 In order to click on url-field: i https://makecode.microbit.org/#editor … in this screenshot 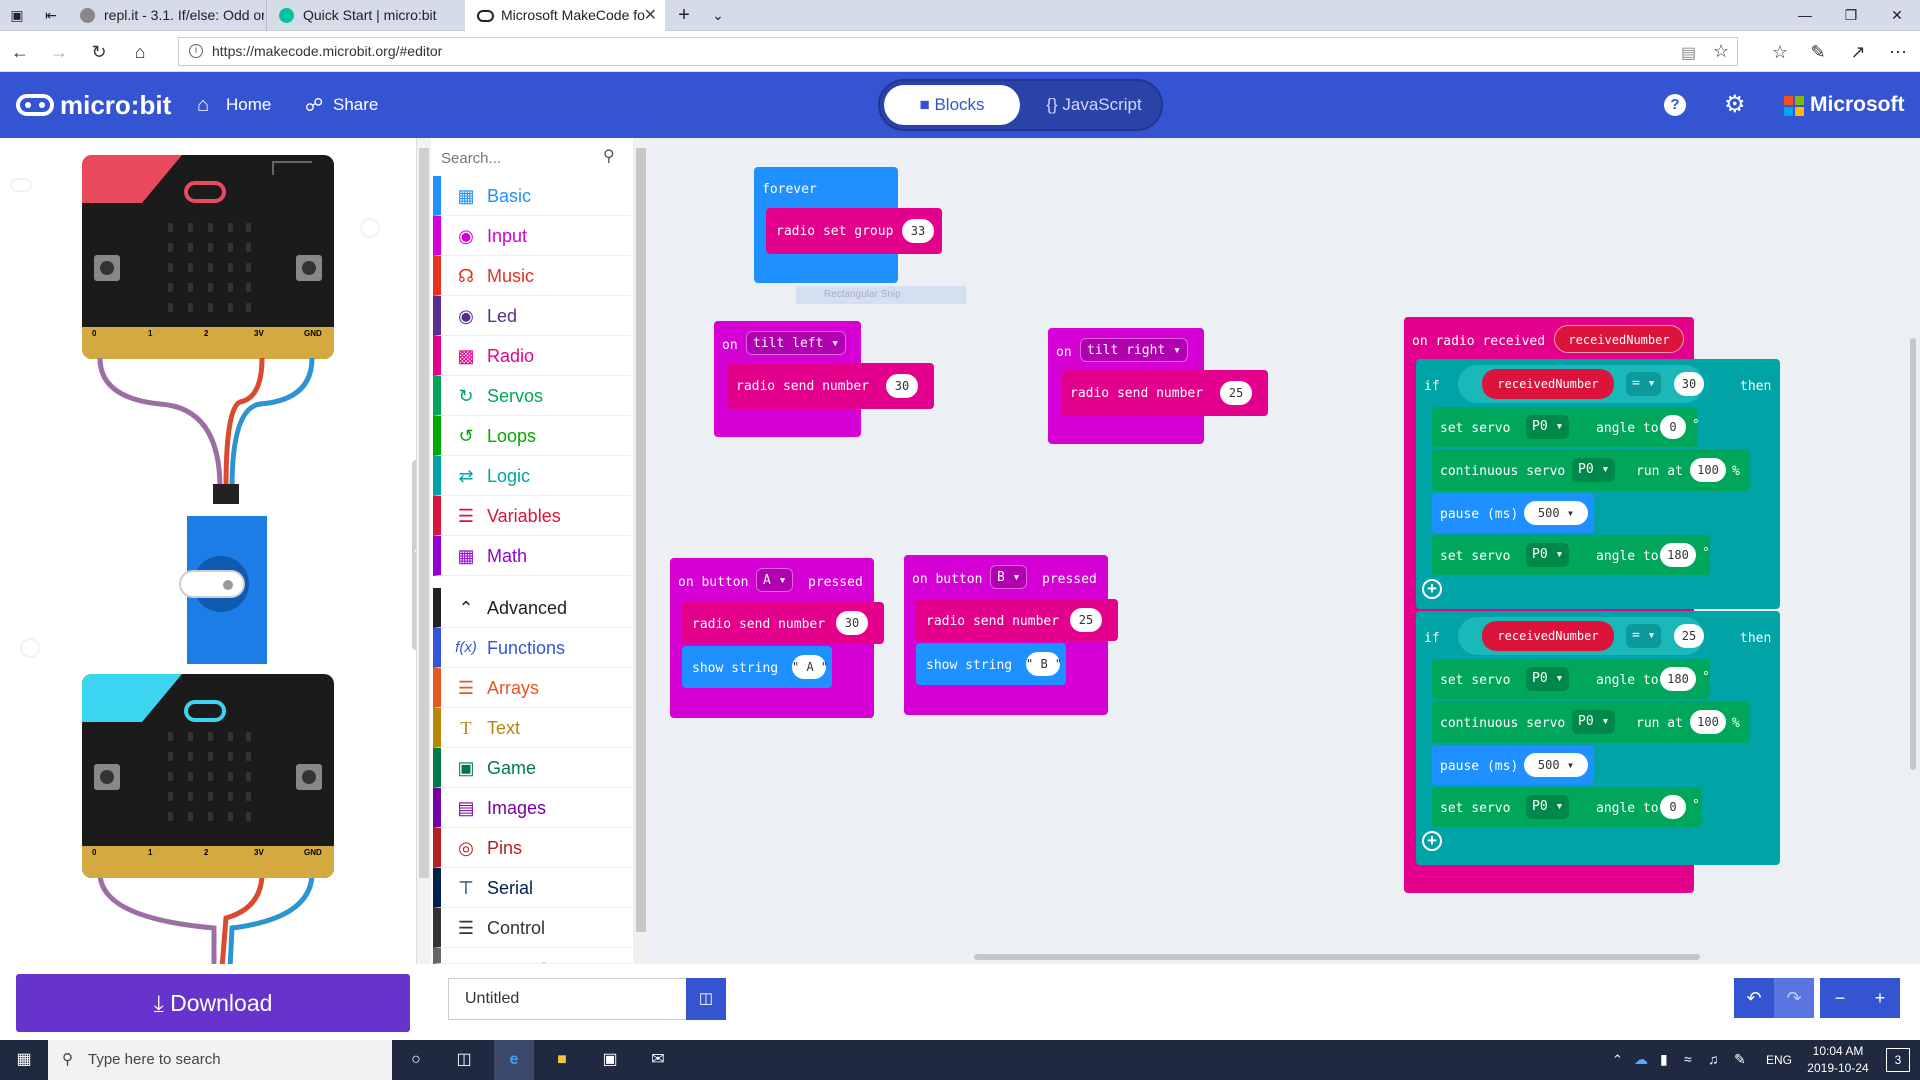, I will do `click(958, 51)`.